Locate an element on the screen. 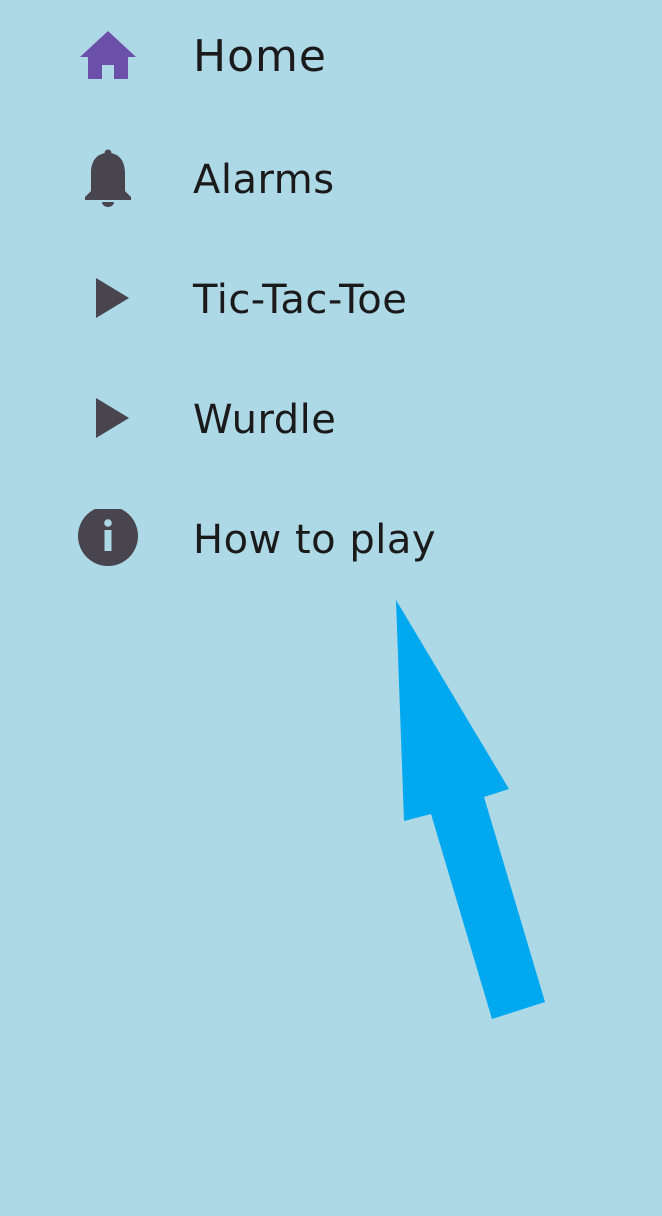 The height and width of the screenshot is (1216, 662). nav-item-how-to-play: How to play is located at coordinates (331, 540).